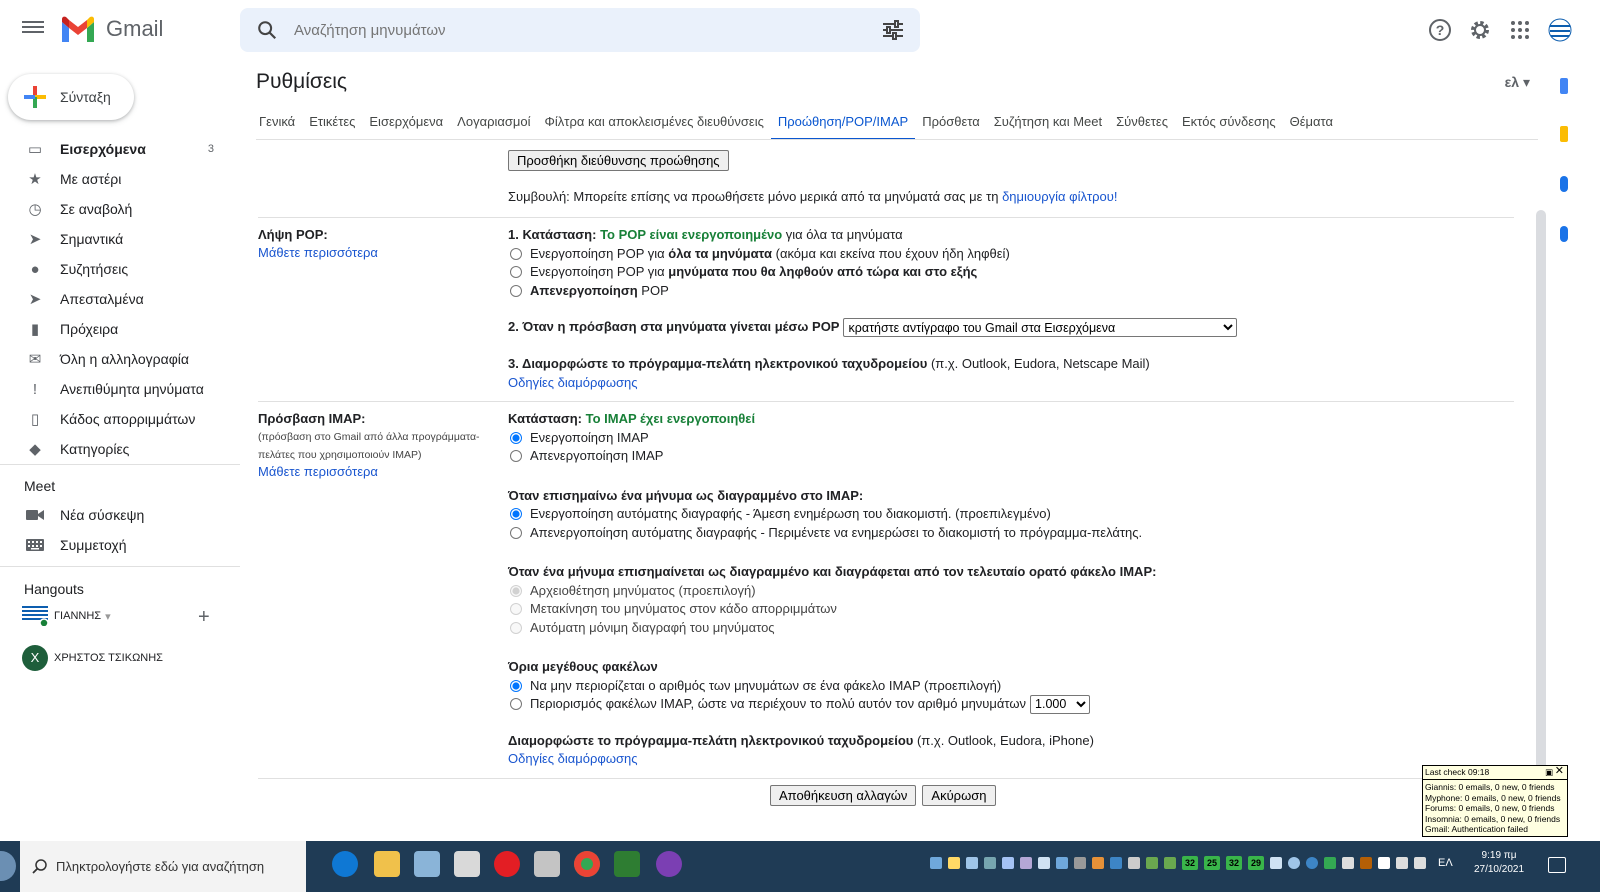 This screenshot has height=892, width=1600. I want to click on account-avatar, so click(1560, 30).